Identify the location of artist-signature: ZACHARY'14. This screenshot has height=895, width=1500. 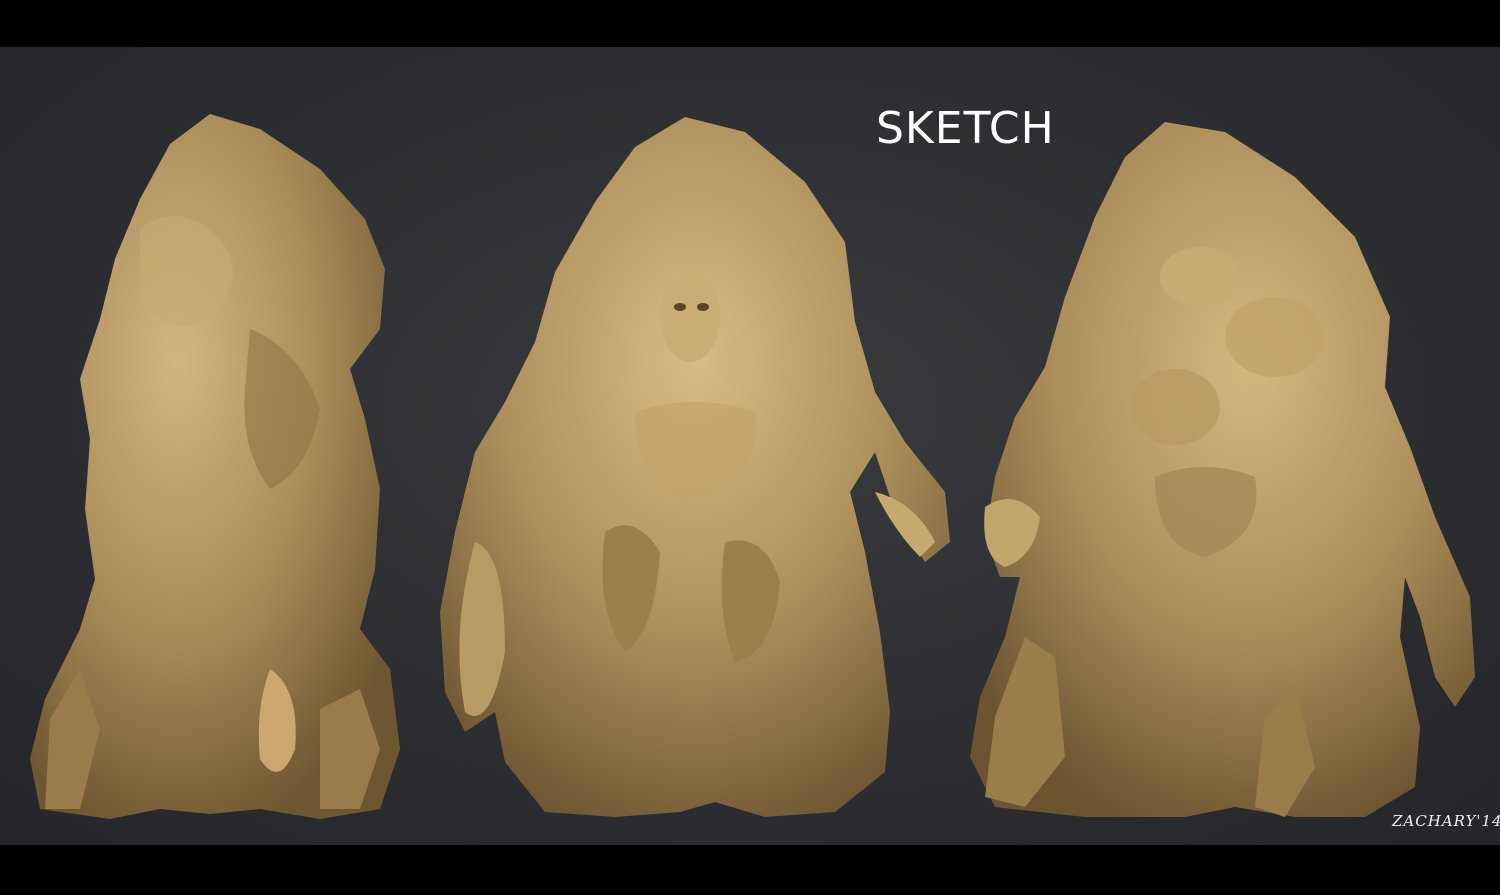
(1446, 821).